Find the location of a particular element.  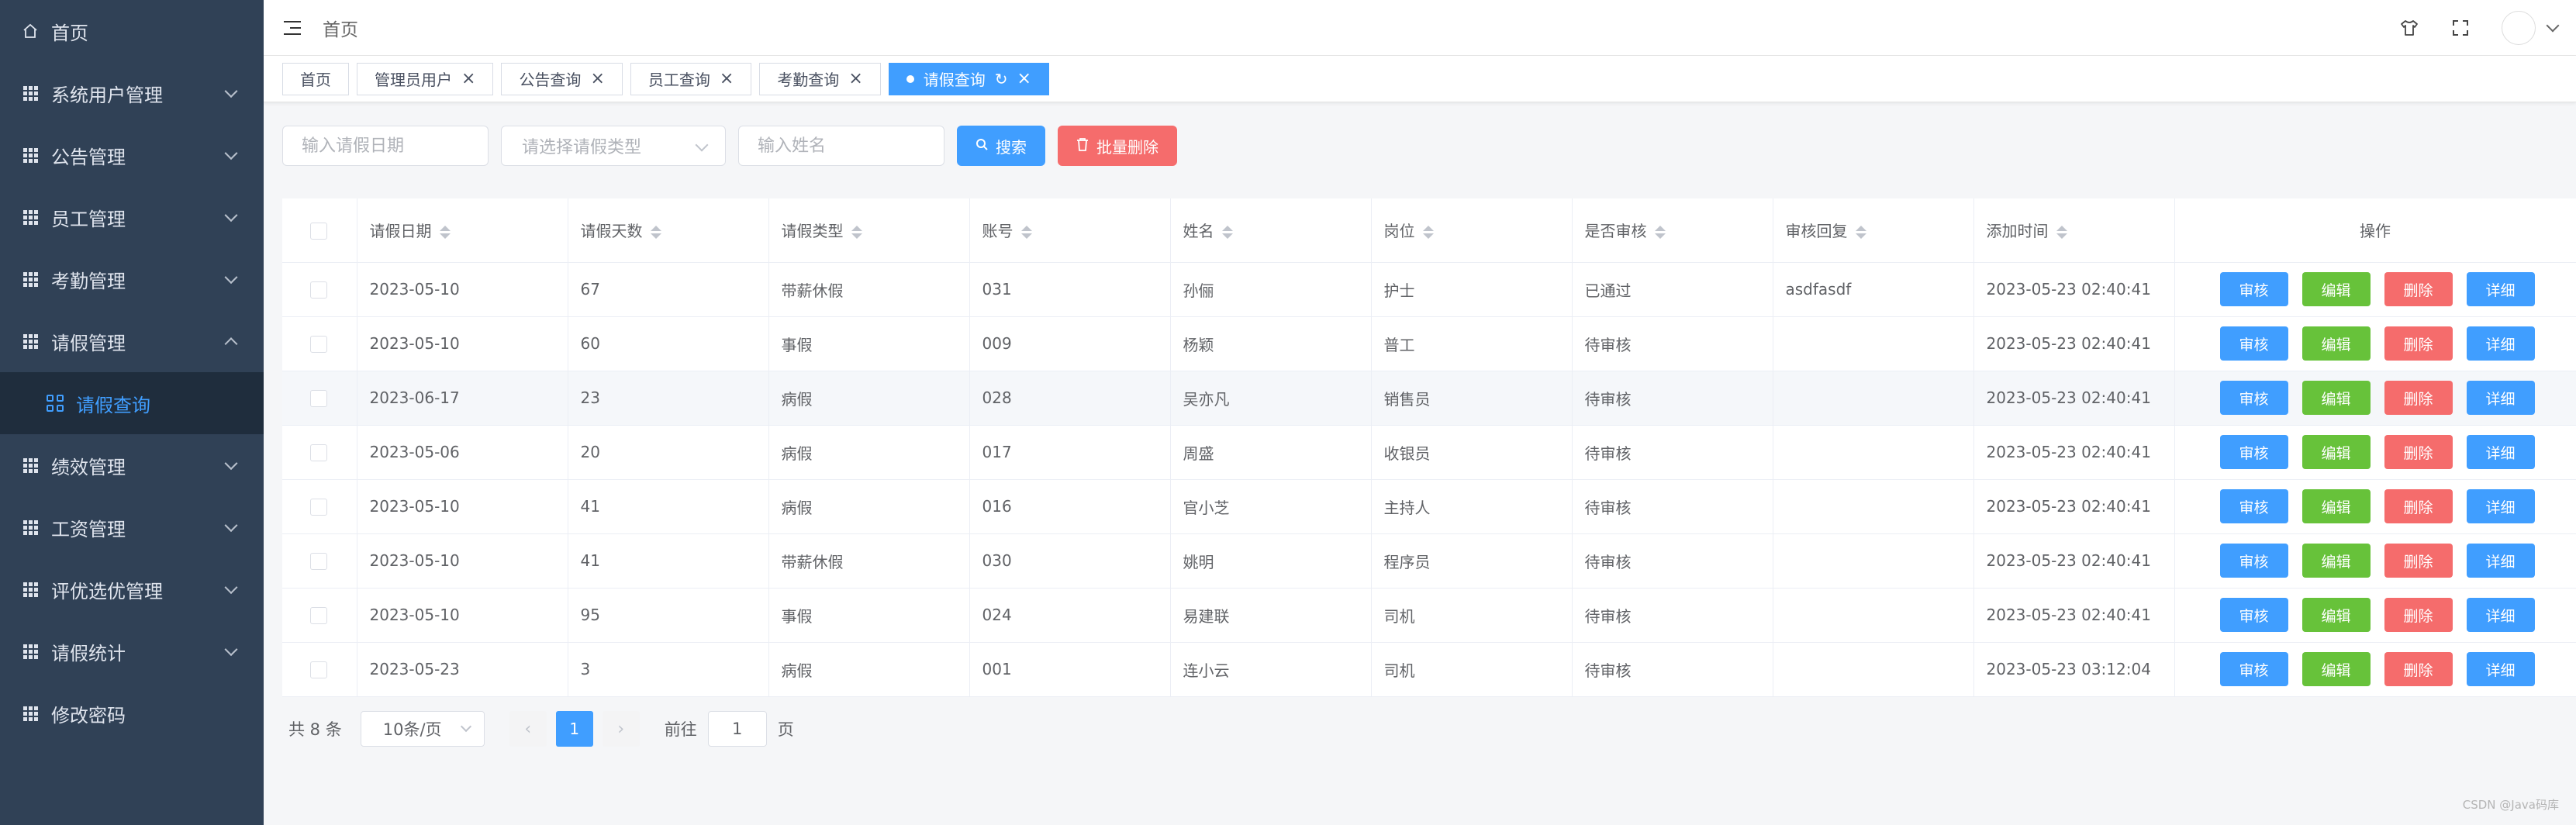

sidebar-item-4: 考勤管理 is located at coordinates (132, 279).